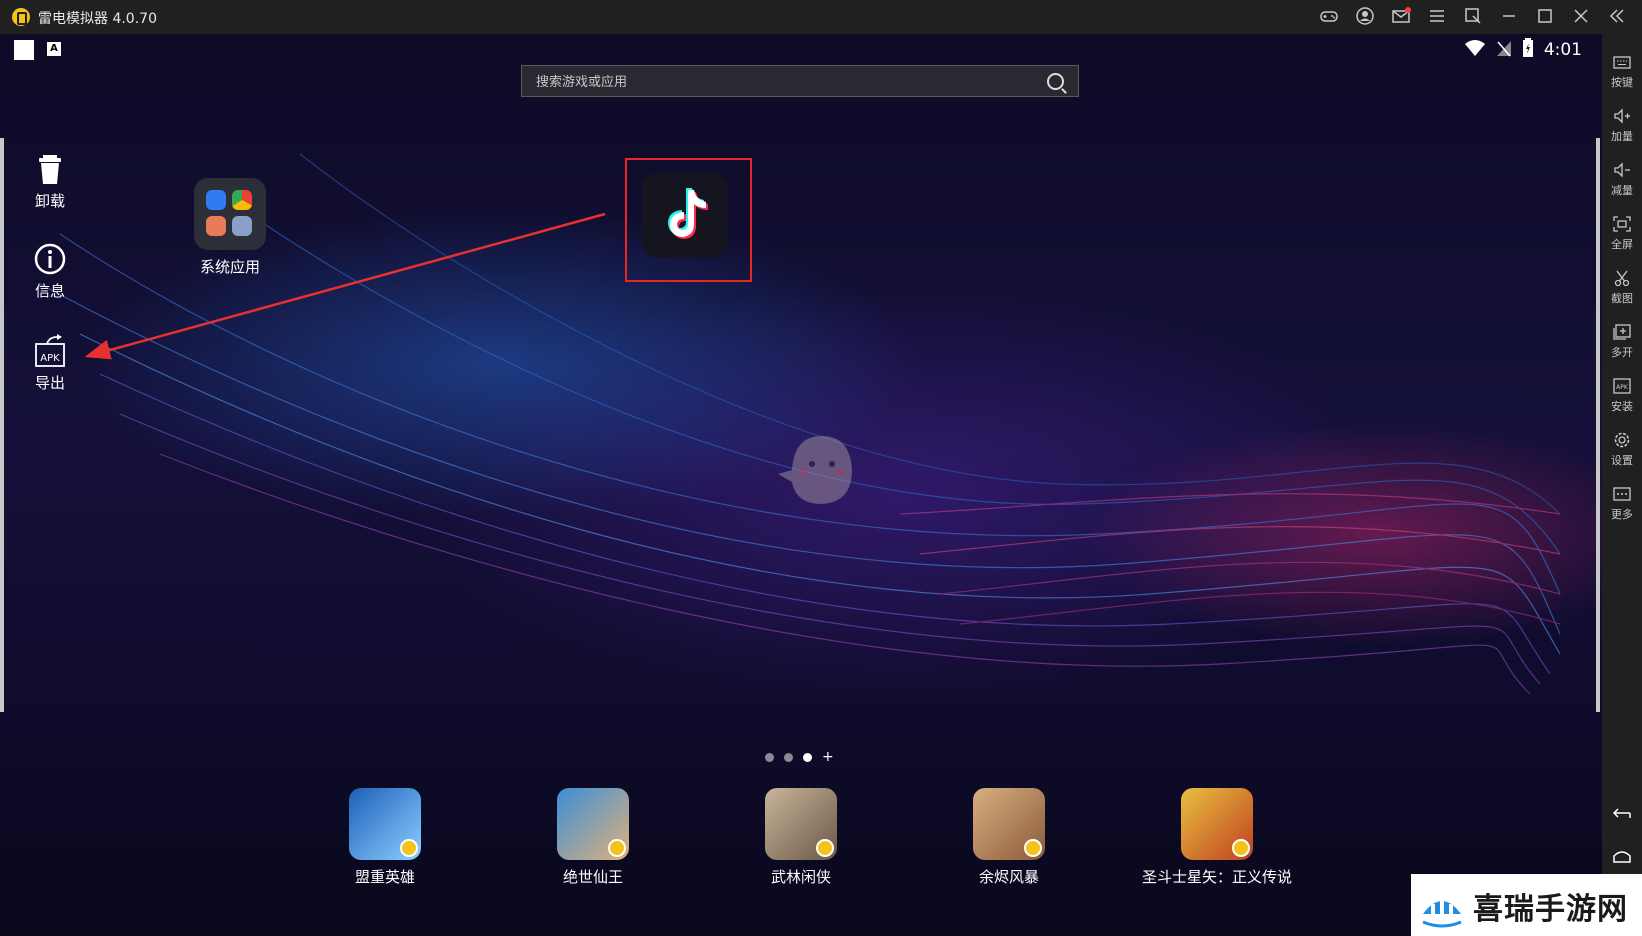 The image size is (1642, 936). I want to click on export-tool: APK 导出, so click(50, 363).